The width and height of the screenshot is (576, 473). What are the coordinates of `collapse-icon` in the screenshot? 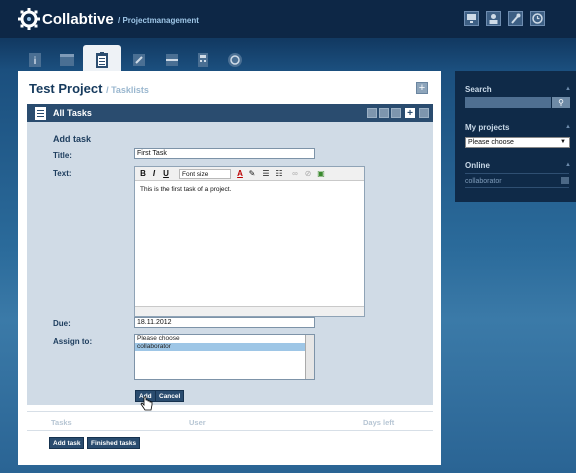 It's located at (424, 113).